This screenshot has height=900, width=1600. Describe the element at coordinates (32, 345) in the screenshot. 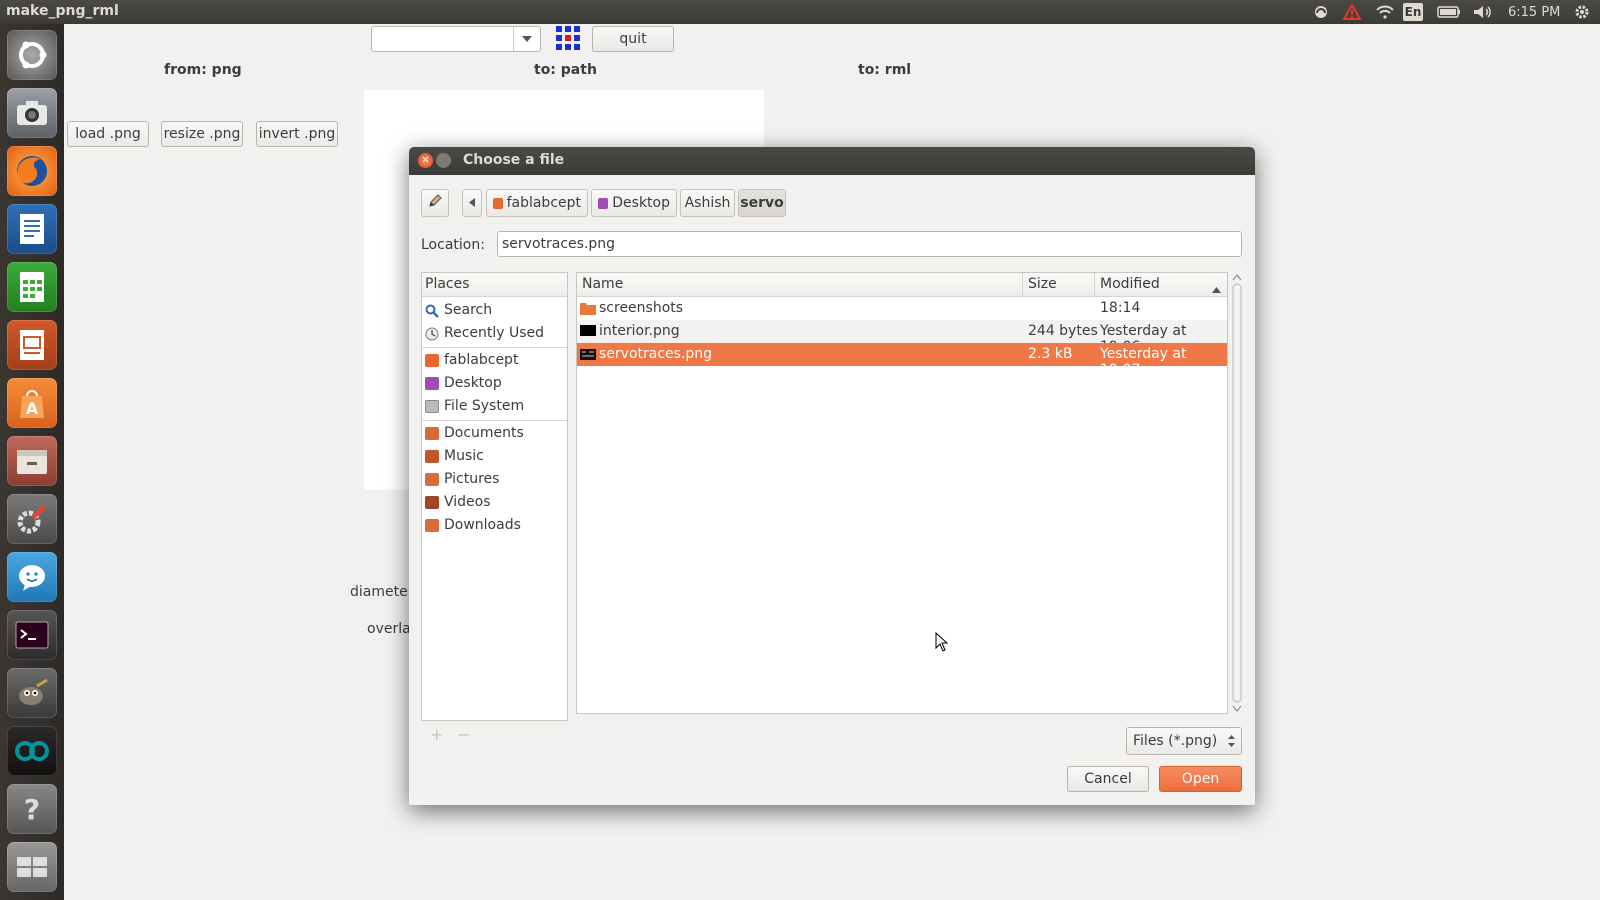

I see `impress-icon` at that location.